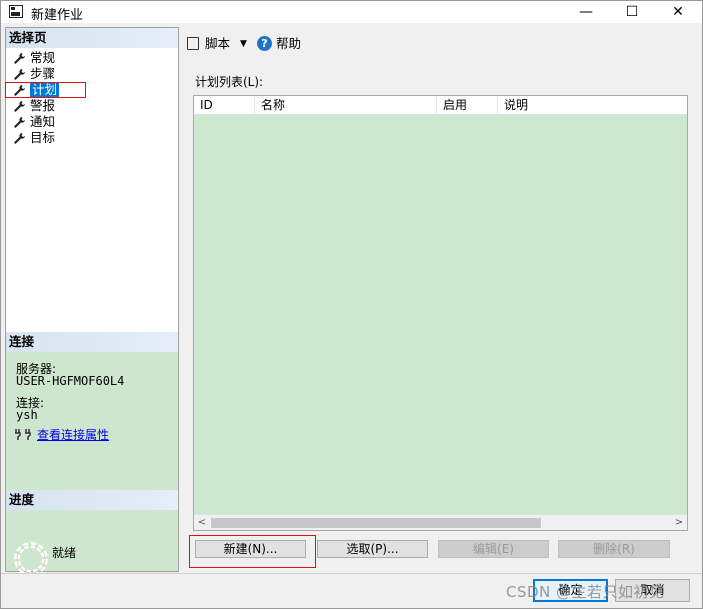  I want to click on progress-header: 进度, so click(92, 500).